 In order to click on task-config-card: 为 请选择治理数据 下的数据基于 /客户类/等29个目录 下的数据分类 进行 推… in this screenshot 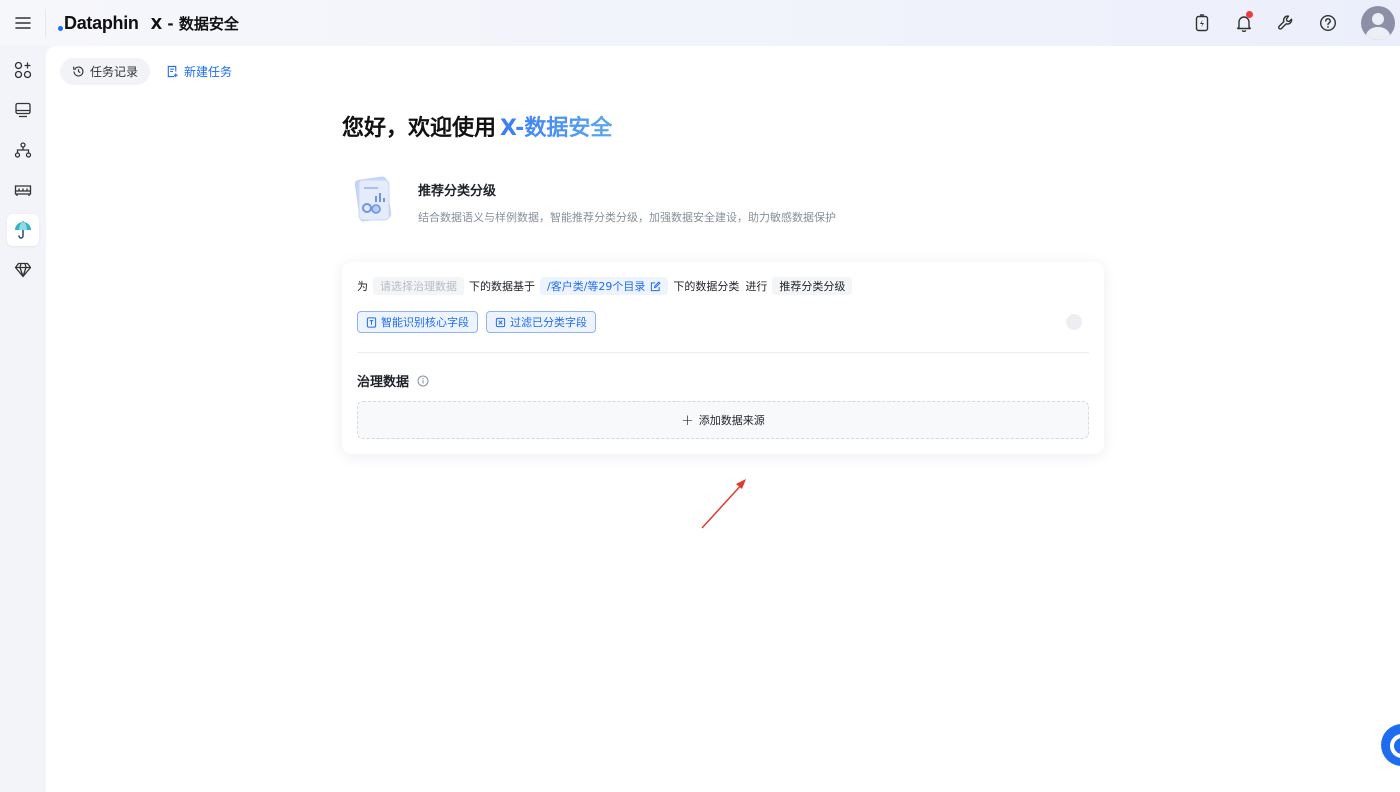, I will do `click(723, 358)`.